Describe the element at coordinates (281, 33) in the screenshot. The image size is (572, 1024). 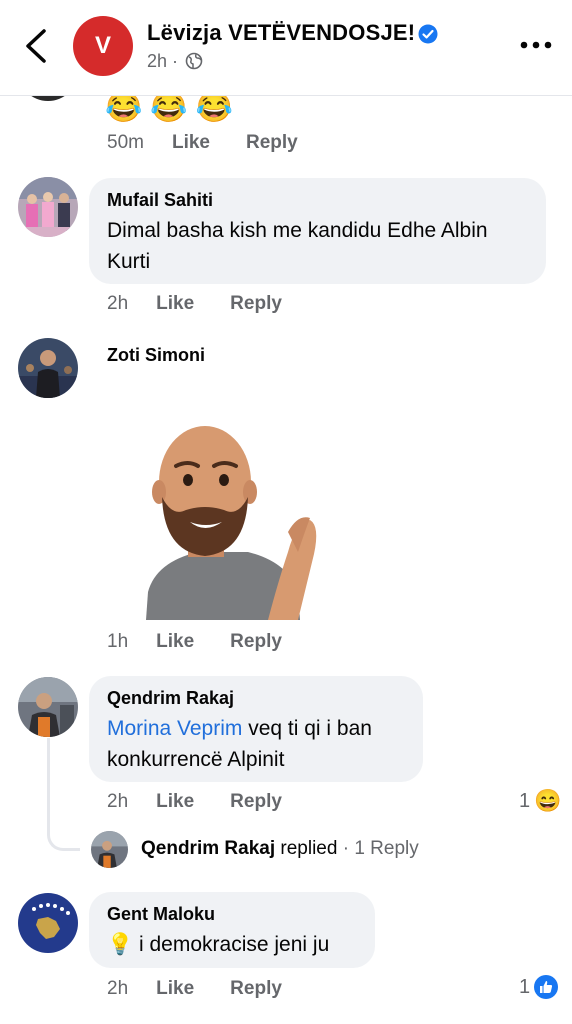
I see `page-title: Lëvizja VETËVENDOSJE!` at that location.